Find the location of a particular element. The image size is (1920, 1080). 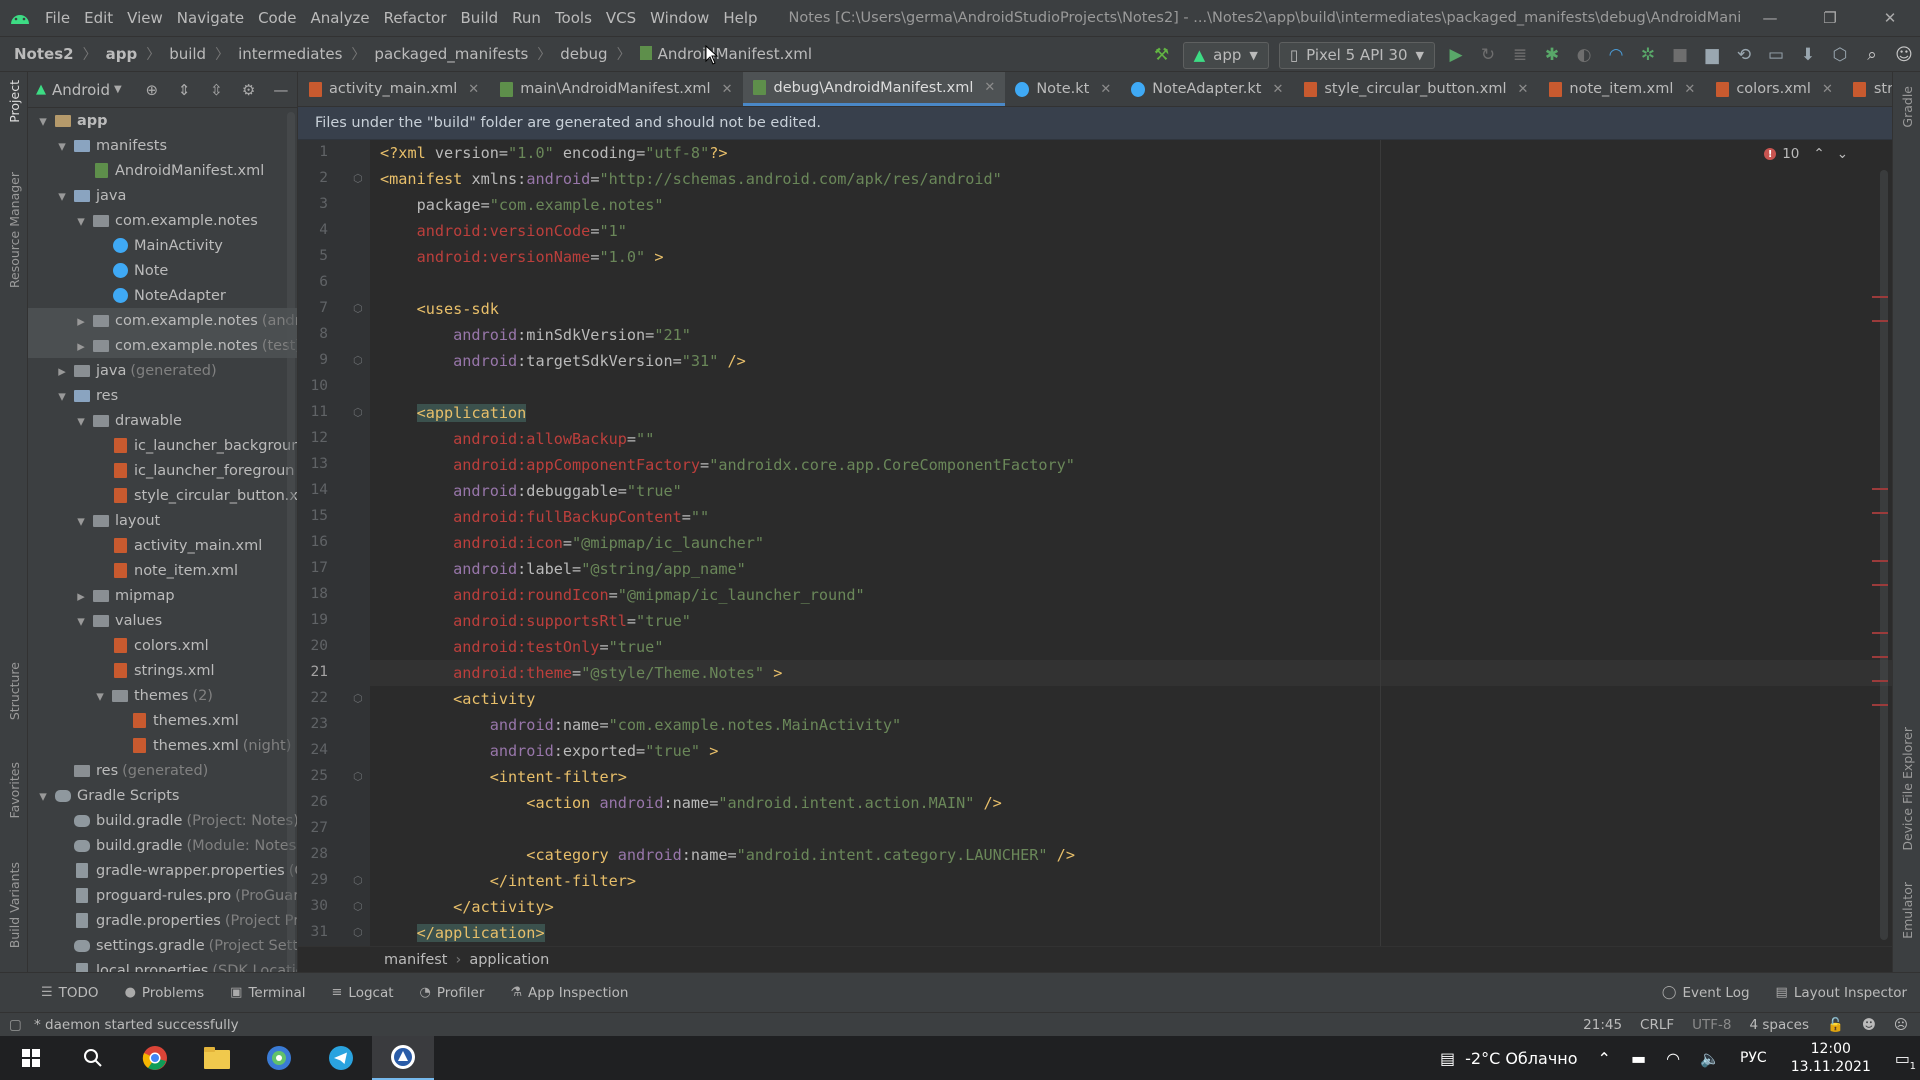

menu-view: View is located at coordinates (145, 18).